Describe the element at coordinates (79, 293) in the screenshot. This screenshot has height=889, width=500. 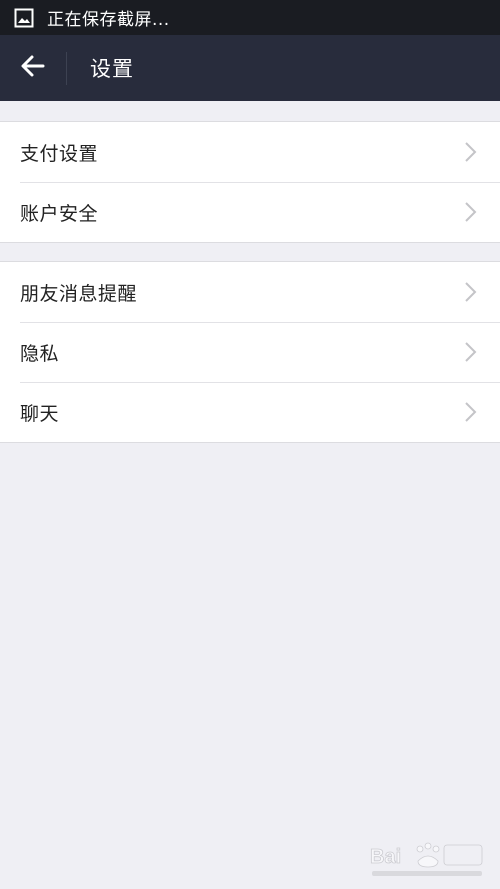
I see `settings-item-label: 朋友消息提醒` at that location.